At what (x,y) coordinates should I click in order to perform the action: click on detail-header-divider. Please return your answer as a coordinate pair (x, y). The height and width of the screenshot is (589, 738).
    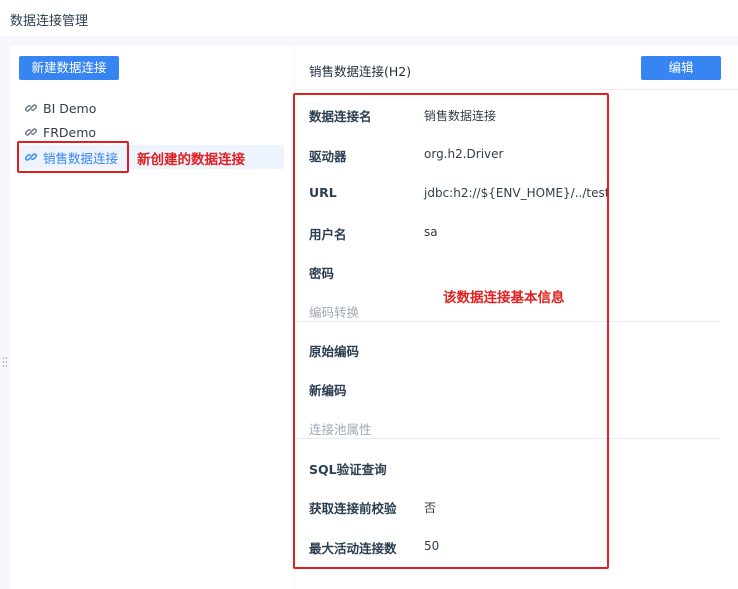
    Looking at the image, I should click on (516, 89).